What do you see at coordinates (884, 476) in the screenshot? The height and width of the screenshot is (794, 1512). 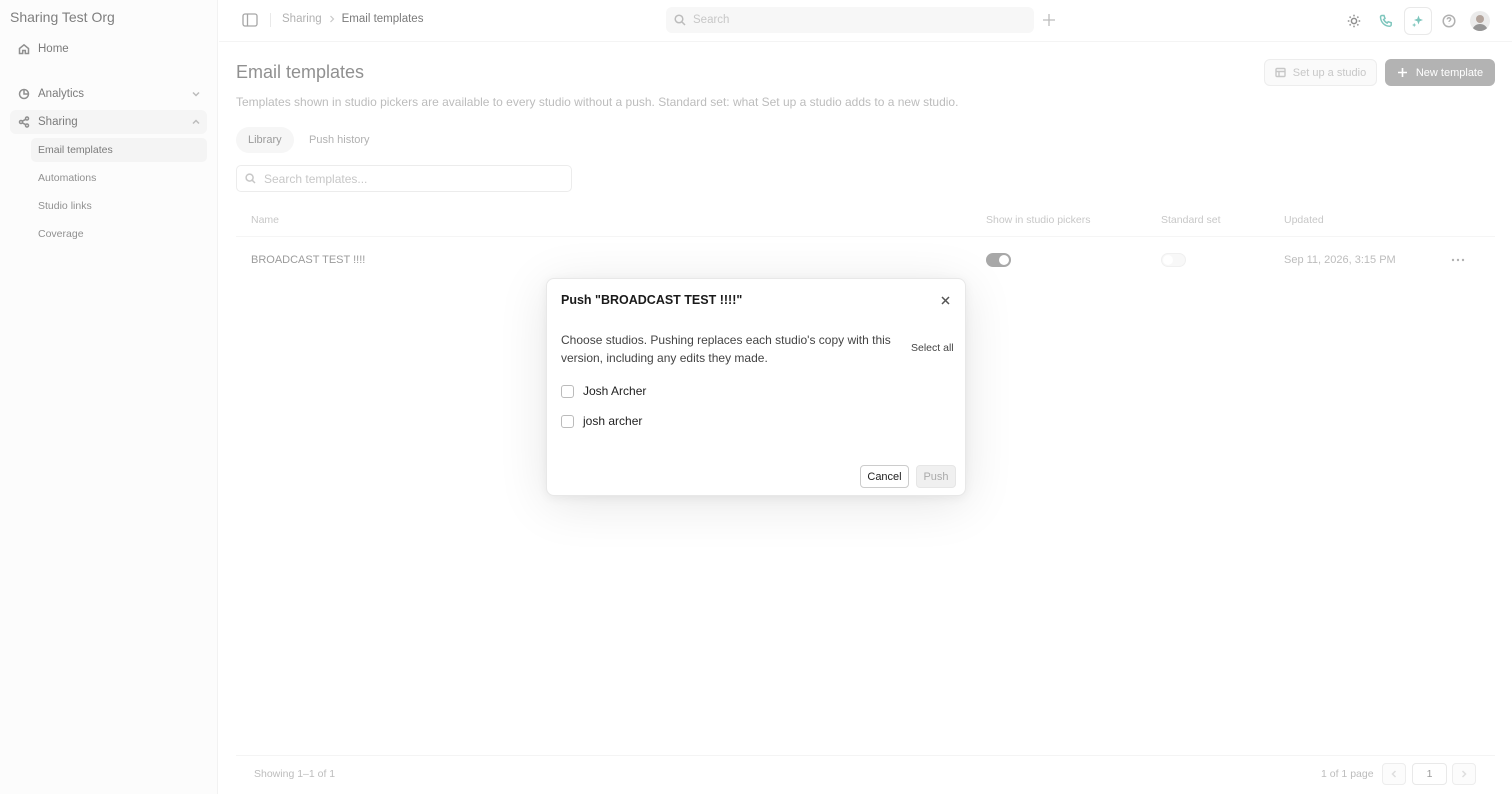 I see `cancel-button: Cancel` at bounding box center [884, 476].